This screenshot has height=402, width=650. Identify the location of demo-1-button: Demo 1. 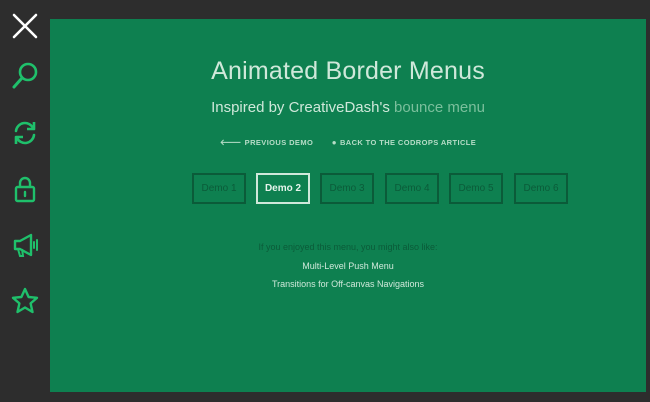
(219, 188).